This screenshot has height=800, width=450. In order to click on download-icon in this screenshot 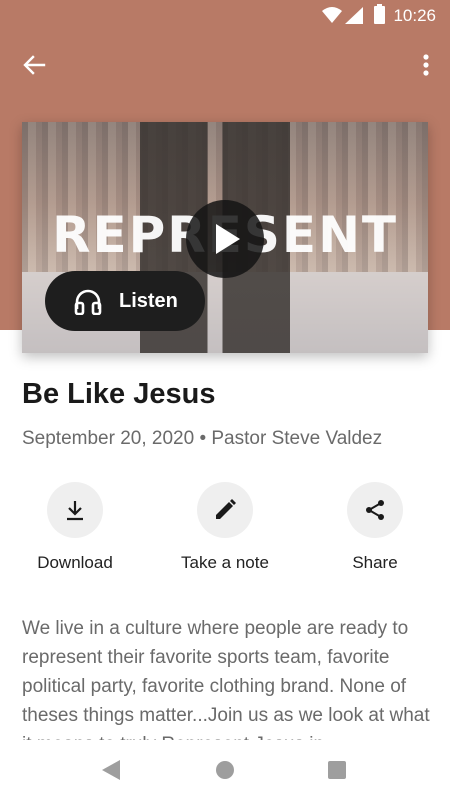, I will do `click(75, 511)`.